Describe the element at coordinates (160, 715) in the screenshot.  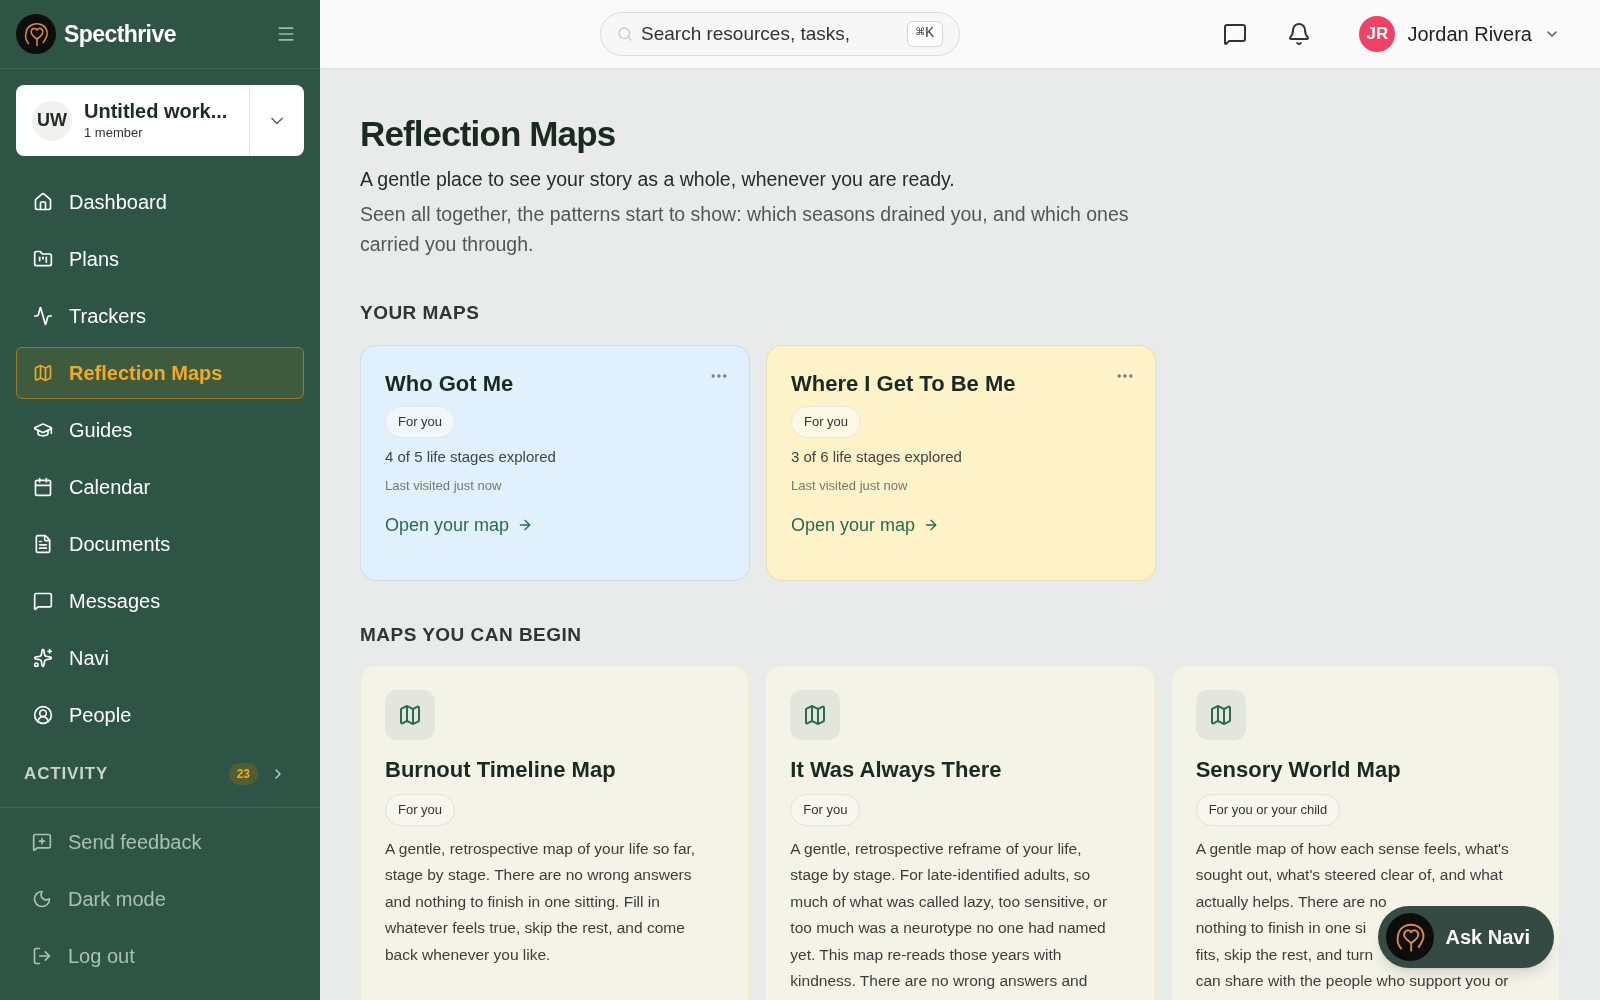
I see `nav-item: People` at that location.